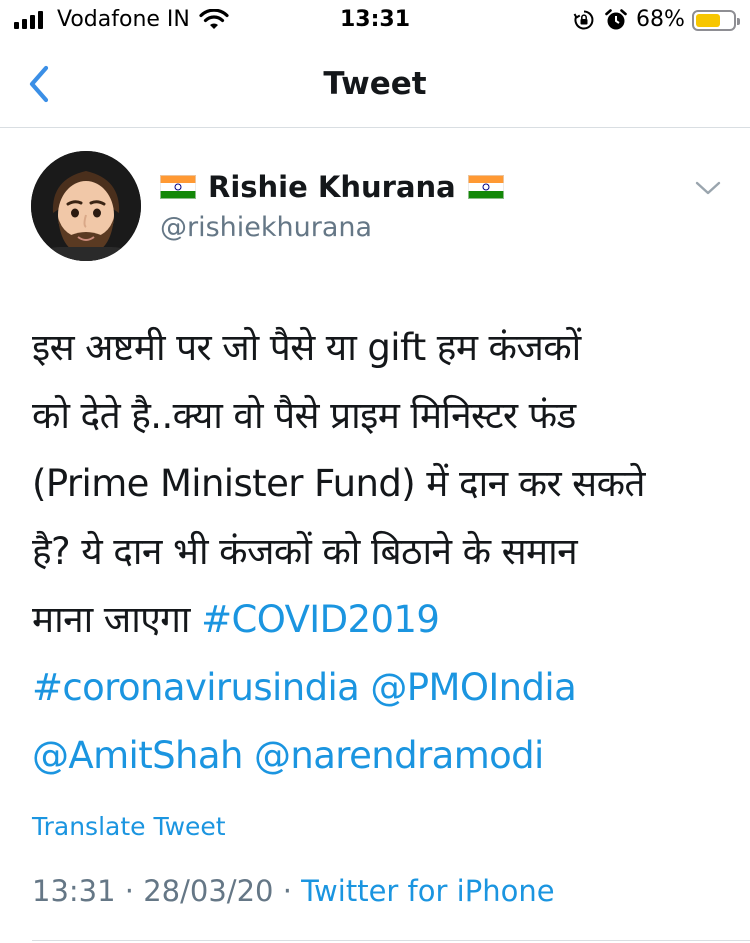 This screenshot has width=750, height=943. Describe the element at coordinates (427, 891) in the screenshot. I see `tweet-source-link: Twitter for iPhone` at that location.